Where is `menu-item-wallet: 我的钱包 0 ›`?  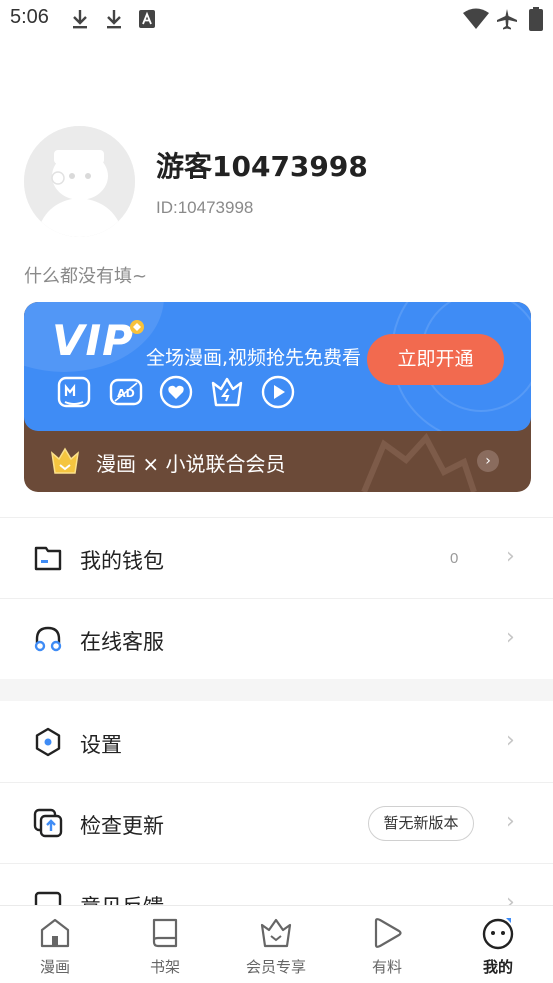
menu-item-wallet: 我的钱包 0 › is located at coordinates (276, 558).